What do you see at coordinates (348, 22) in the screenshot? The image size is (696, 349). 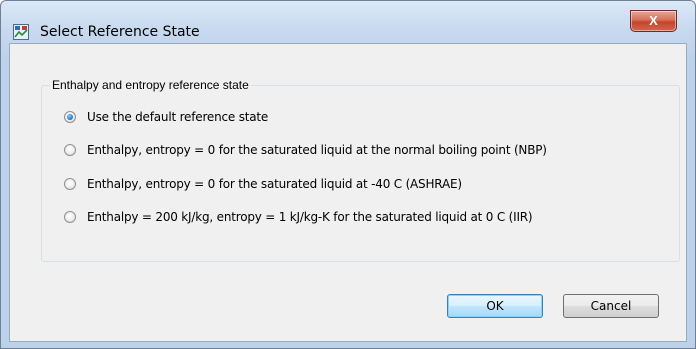 I see `title-bar: Select Reference State X` at bounding box center [348, 22].